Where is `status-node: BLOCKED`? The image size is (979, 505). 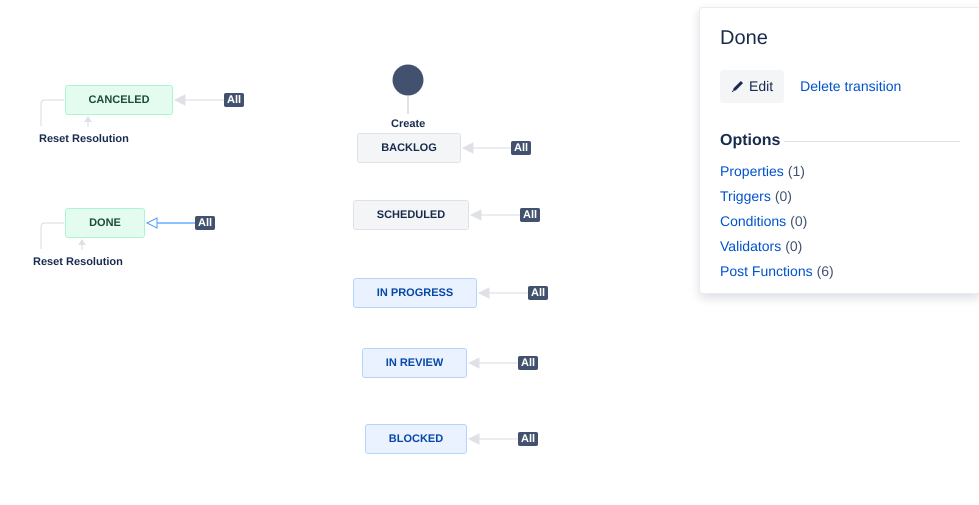 status-node: BLOCKED is located at coordinates (416, 439).